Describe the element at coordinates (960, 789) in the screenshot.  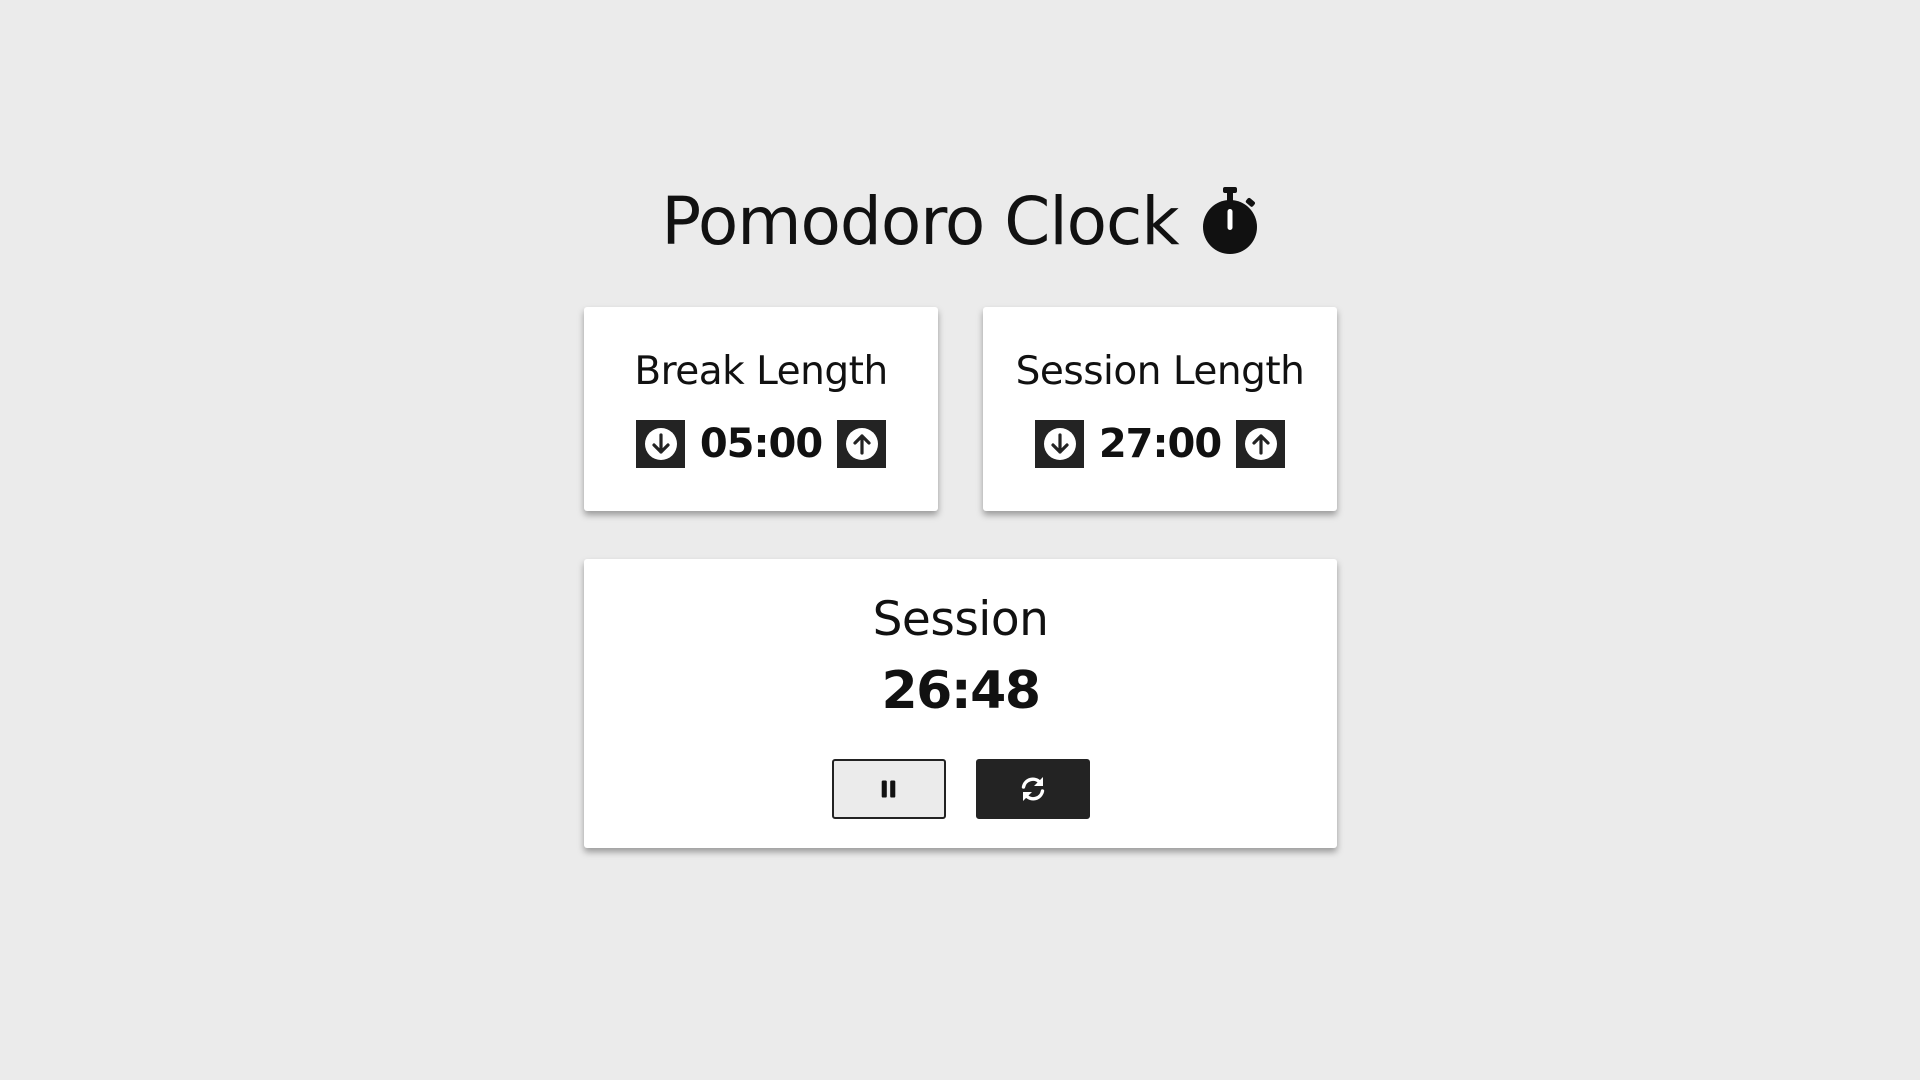
I see `timer-controls` at that location.